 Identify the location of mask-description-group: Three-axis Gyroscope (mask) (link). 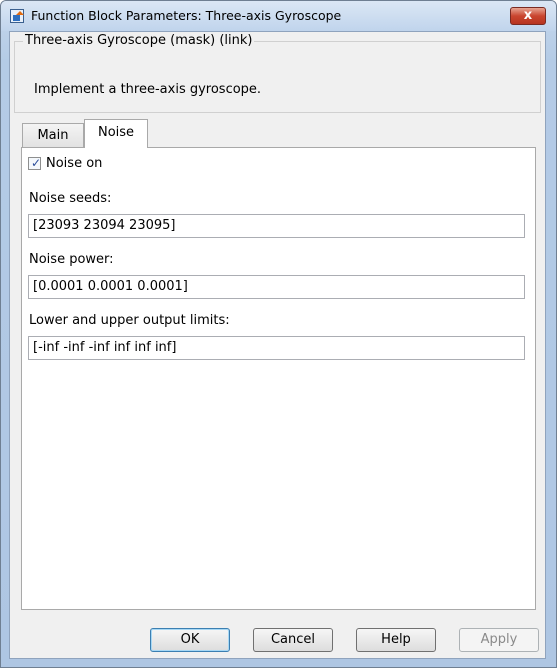
(277, 73).